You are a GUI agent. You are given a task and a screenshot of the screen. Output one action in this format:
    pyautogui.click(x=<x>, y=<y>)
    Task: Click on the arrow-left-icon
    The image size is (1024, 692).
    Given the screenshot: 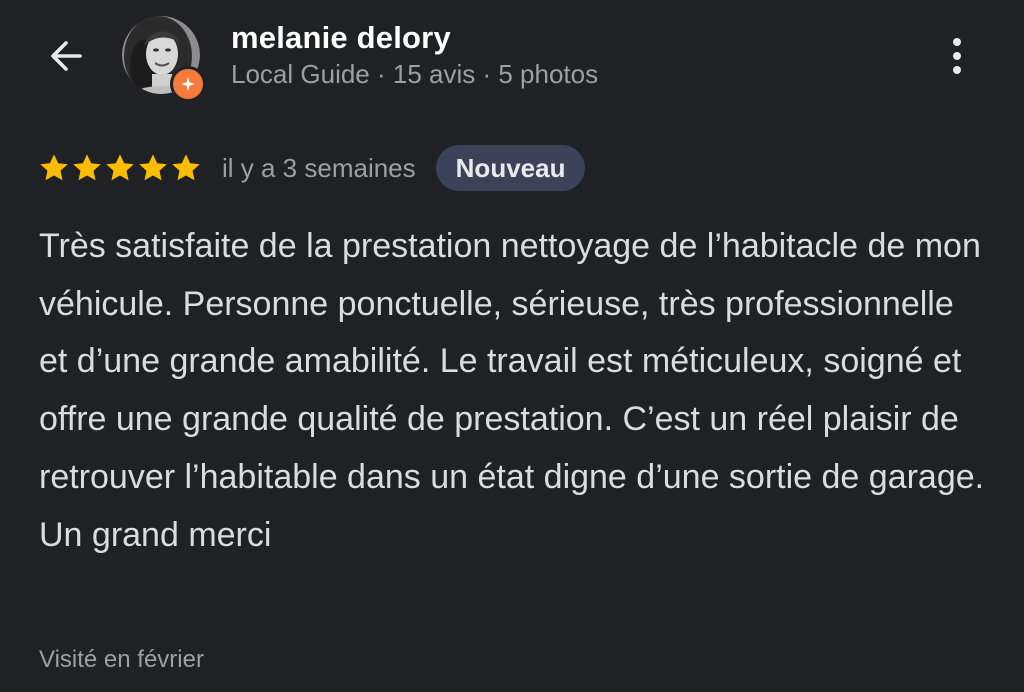 What is the action you would take?
    pyautogui.click(x=66, y=56)
    